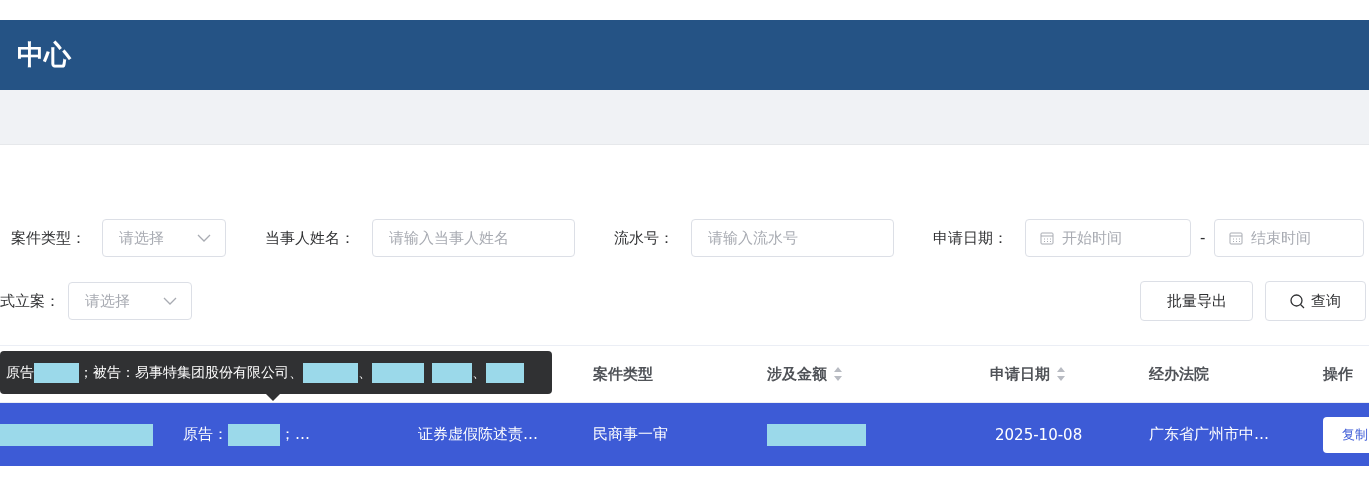 This screenshot has height=497, width=1369. What do you see at coordinates (20, 372) in the screenshot?
I see `tooltip-text: 原告` at bounding box center [20, 372].